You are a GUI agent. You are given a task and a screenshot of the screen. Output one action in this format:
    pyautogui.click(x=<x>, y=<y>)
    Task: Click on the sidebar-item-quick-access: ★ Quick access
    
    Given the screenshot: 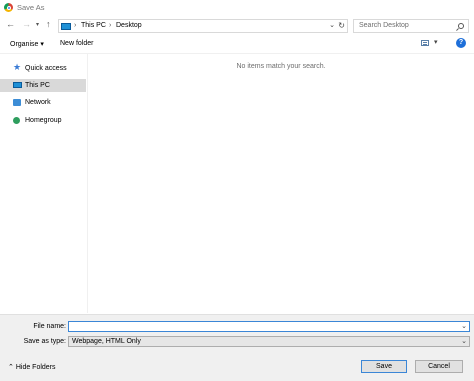 What is the action you would take?
    pyautogui.click(x=43, y=68)
    